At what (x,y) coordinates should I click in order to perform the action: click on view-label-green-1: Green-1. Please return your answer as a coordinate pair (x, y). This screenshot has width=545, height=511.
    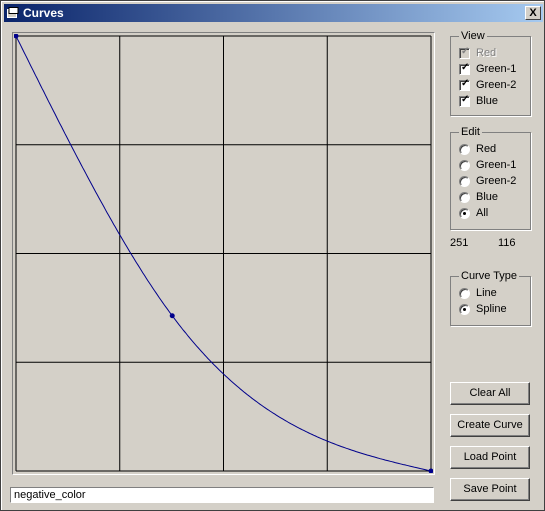
    Looking at the image, I should click on (496, 69).